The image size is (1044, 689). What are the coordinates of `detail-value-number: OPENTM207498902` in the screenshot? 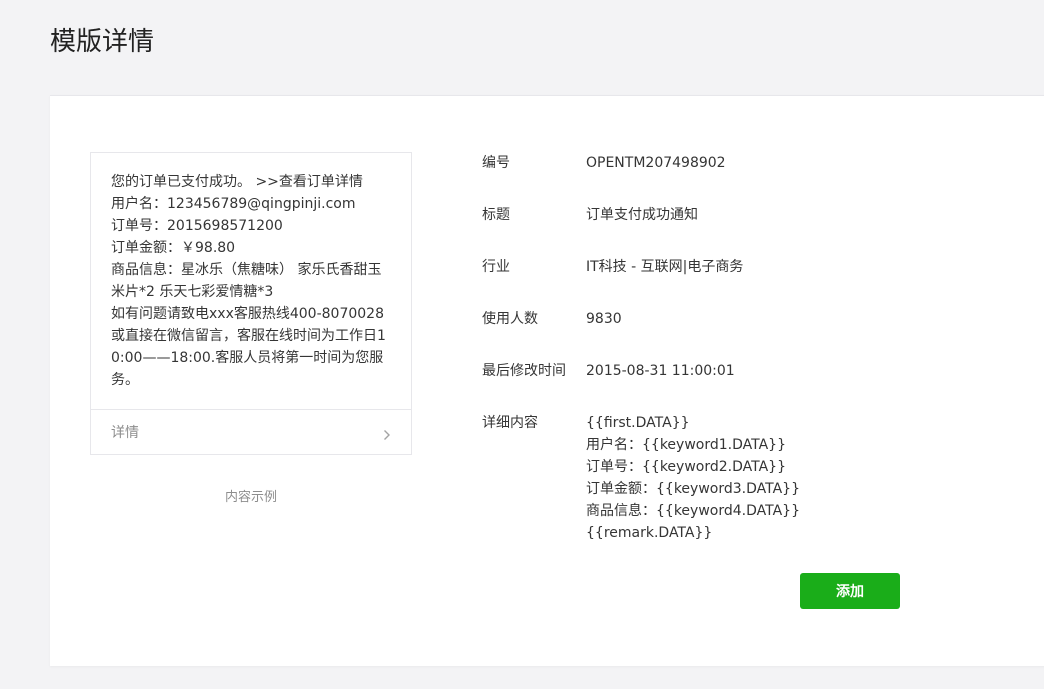 It's located at (656, 163).